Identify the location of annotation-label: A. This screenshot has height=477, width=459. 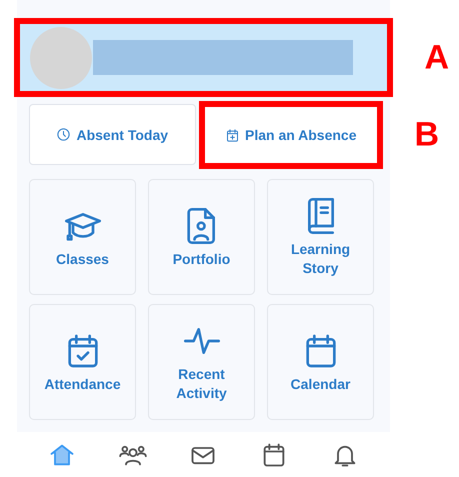
(436, 57).